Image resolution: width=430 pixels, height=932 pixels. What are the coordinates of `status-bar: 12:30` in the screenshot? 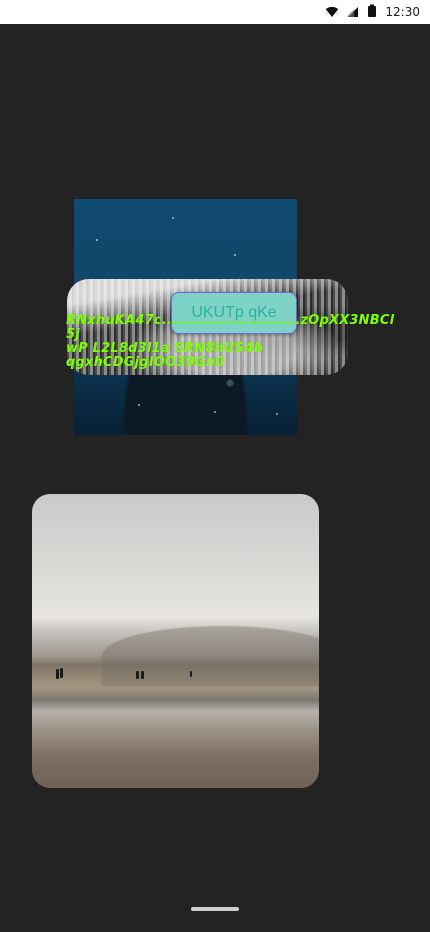 It's located at (215, 12).